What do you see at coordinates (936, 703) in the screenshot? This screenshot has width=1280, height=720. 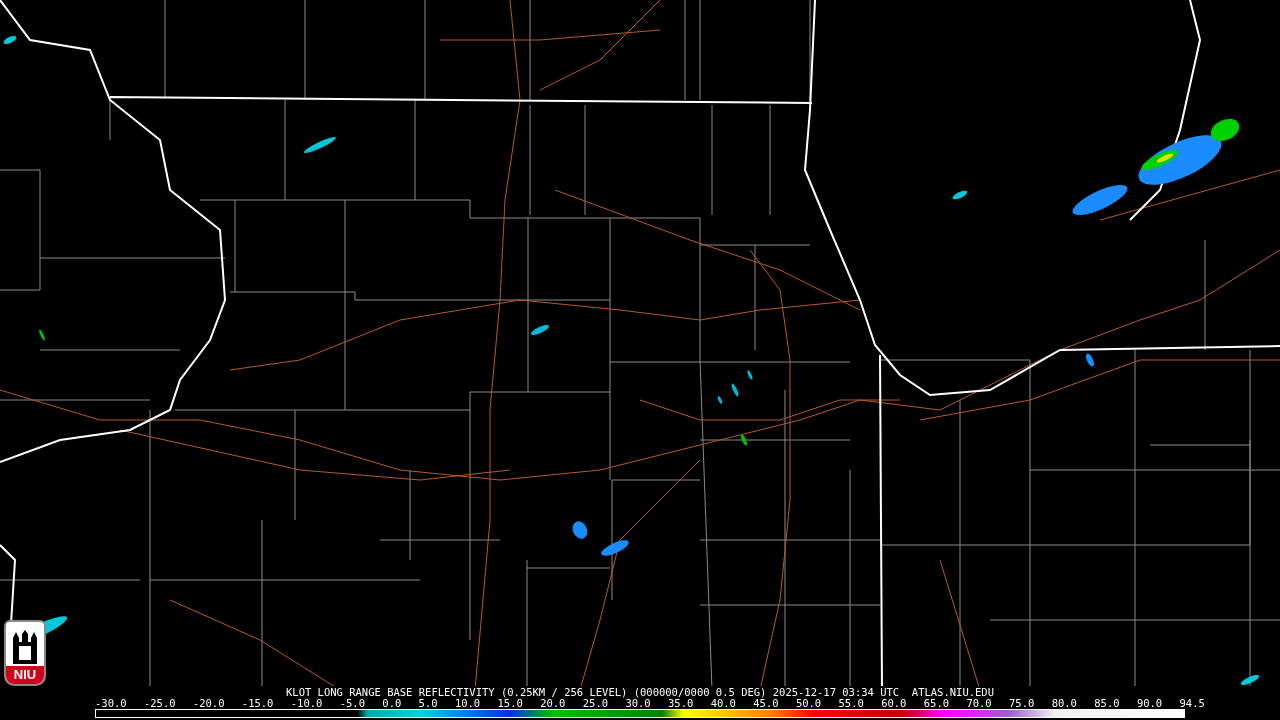 I see `legend-tick-label: 65.0` at bounding box center [936, 703].